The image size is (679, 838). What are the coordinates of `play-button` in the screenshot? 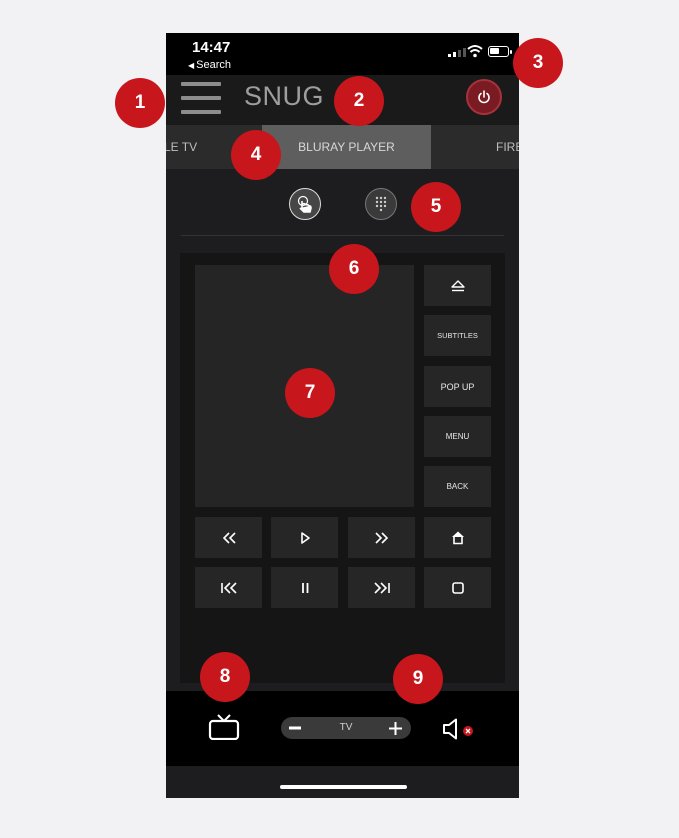 It's located at (304, 537).